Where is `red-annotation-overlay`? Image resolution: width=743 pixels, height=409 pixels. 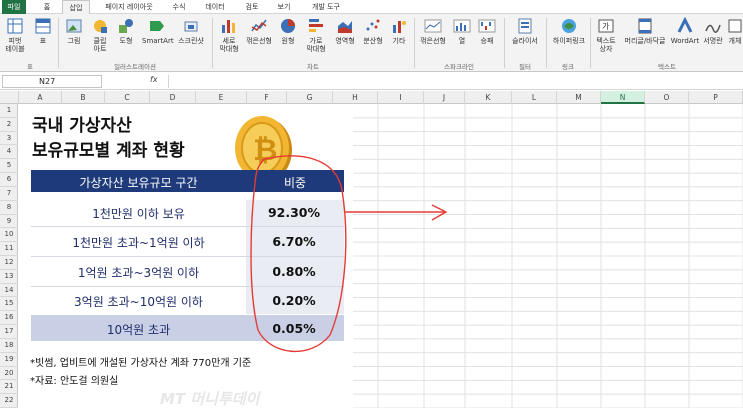 red-annotation-overlay is located at coordinates (349, 254).